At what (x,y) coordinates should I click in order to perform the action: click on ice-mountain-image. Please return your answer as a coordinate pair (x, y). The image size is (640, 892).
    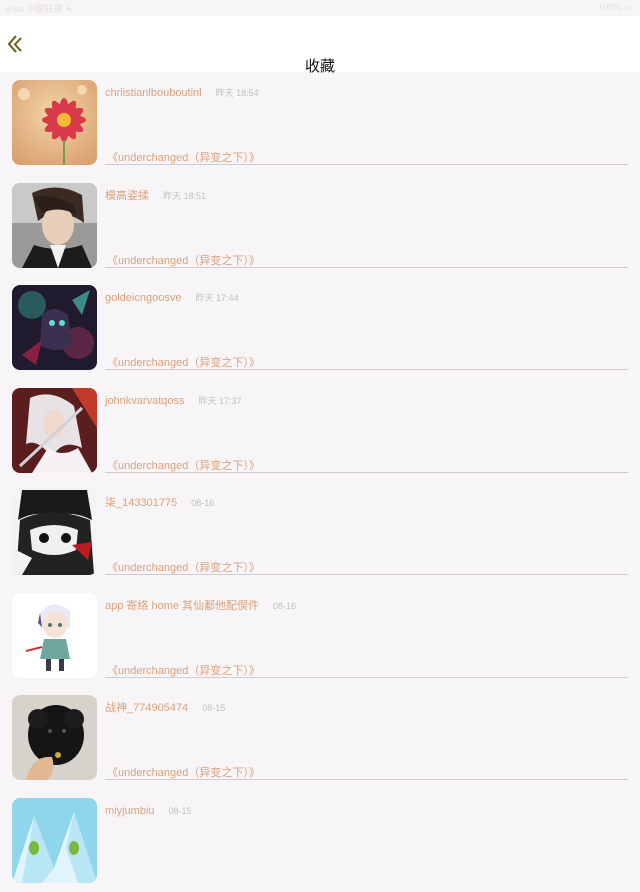
    Looking at the image, I should click on (54, 840).